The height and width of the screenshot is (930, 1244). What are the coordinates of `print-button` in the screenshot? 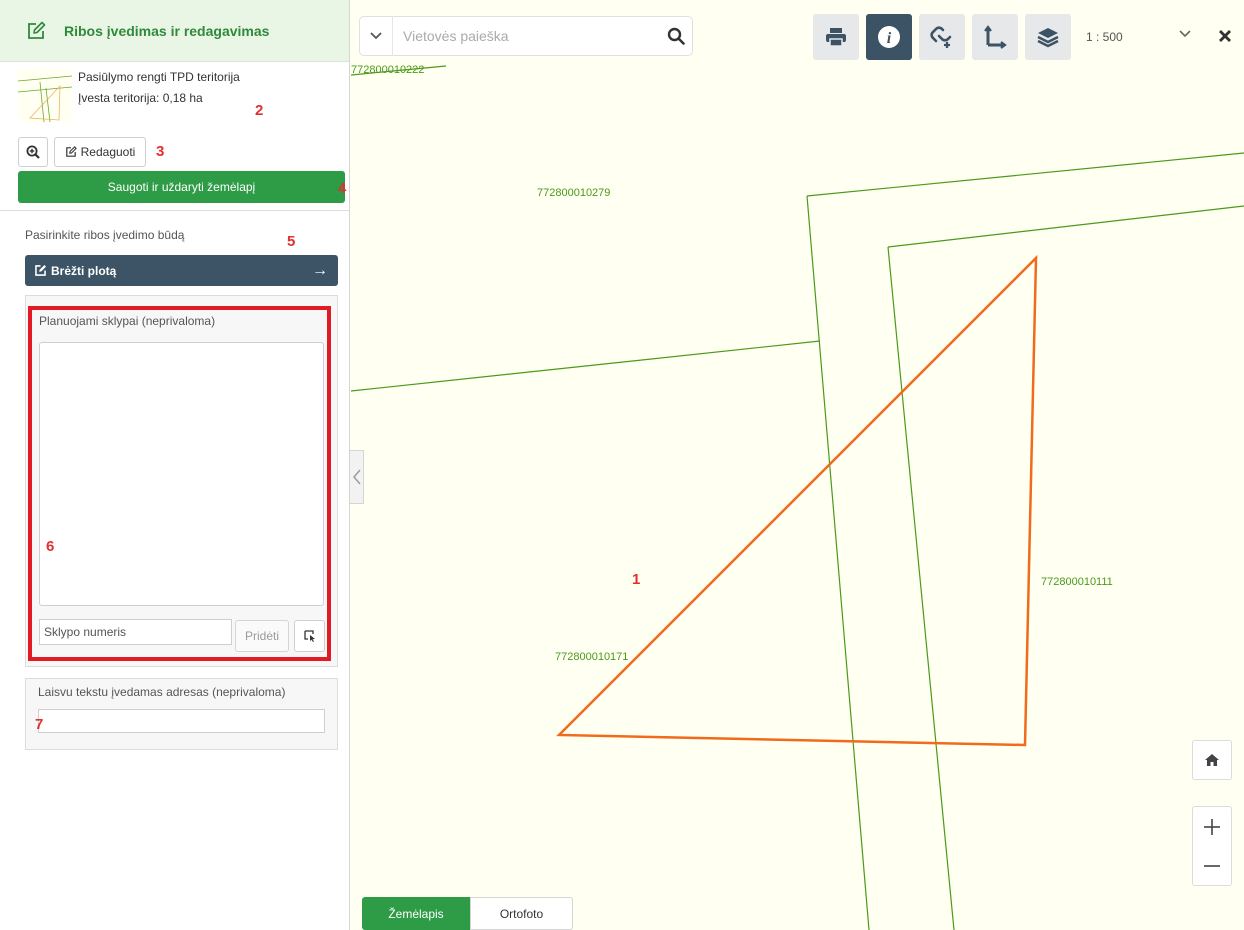 It's located at (836, 37).